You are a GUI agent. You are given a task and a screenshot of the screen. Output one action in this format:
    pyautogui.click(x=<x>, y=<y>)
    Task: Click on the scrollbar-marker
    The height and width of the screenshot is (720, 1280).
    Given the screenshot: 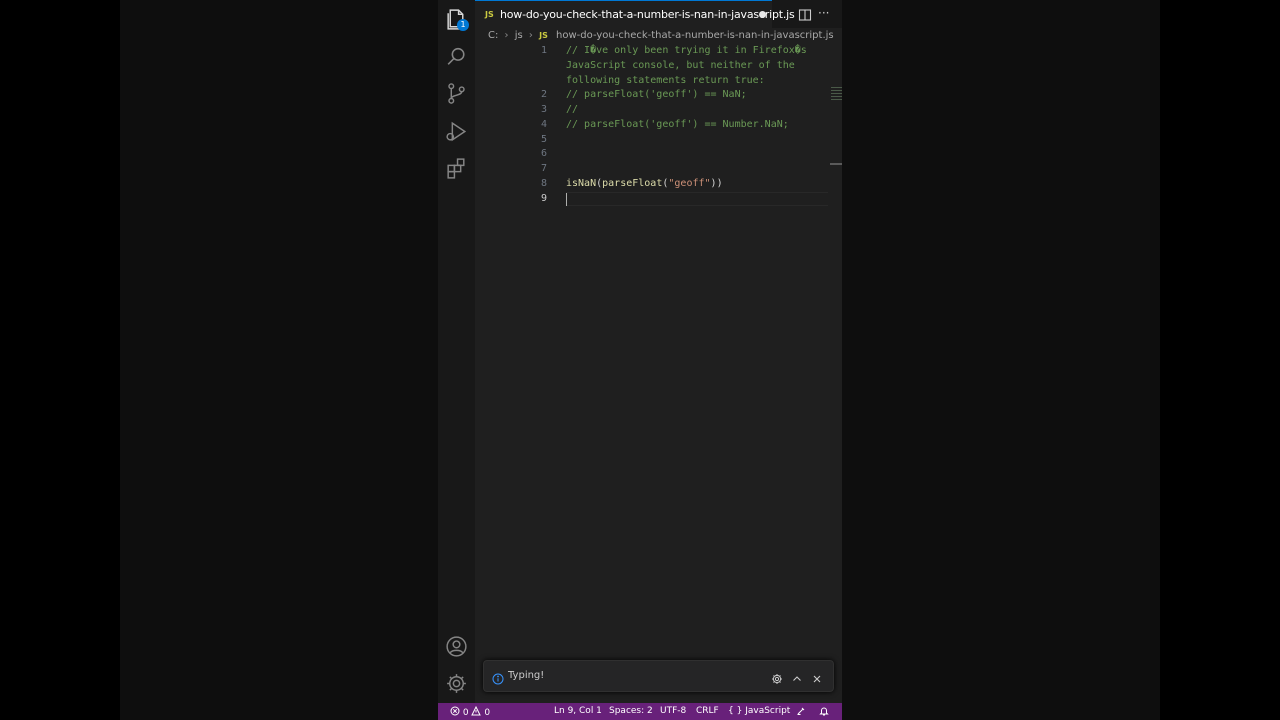 What is the action you would take?
    pyautogui.click(x=836, y=164)
    